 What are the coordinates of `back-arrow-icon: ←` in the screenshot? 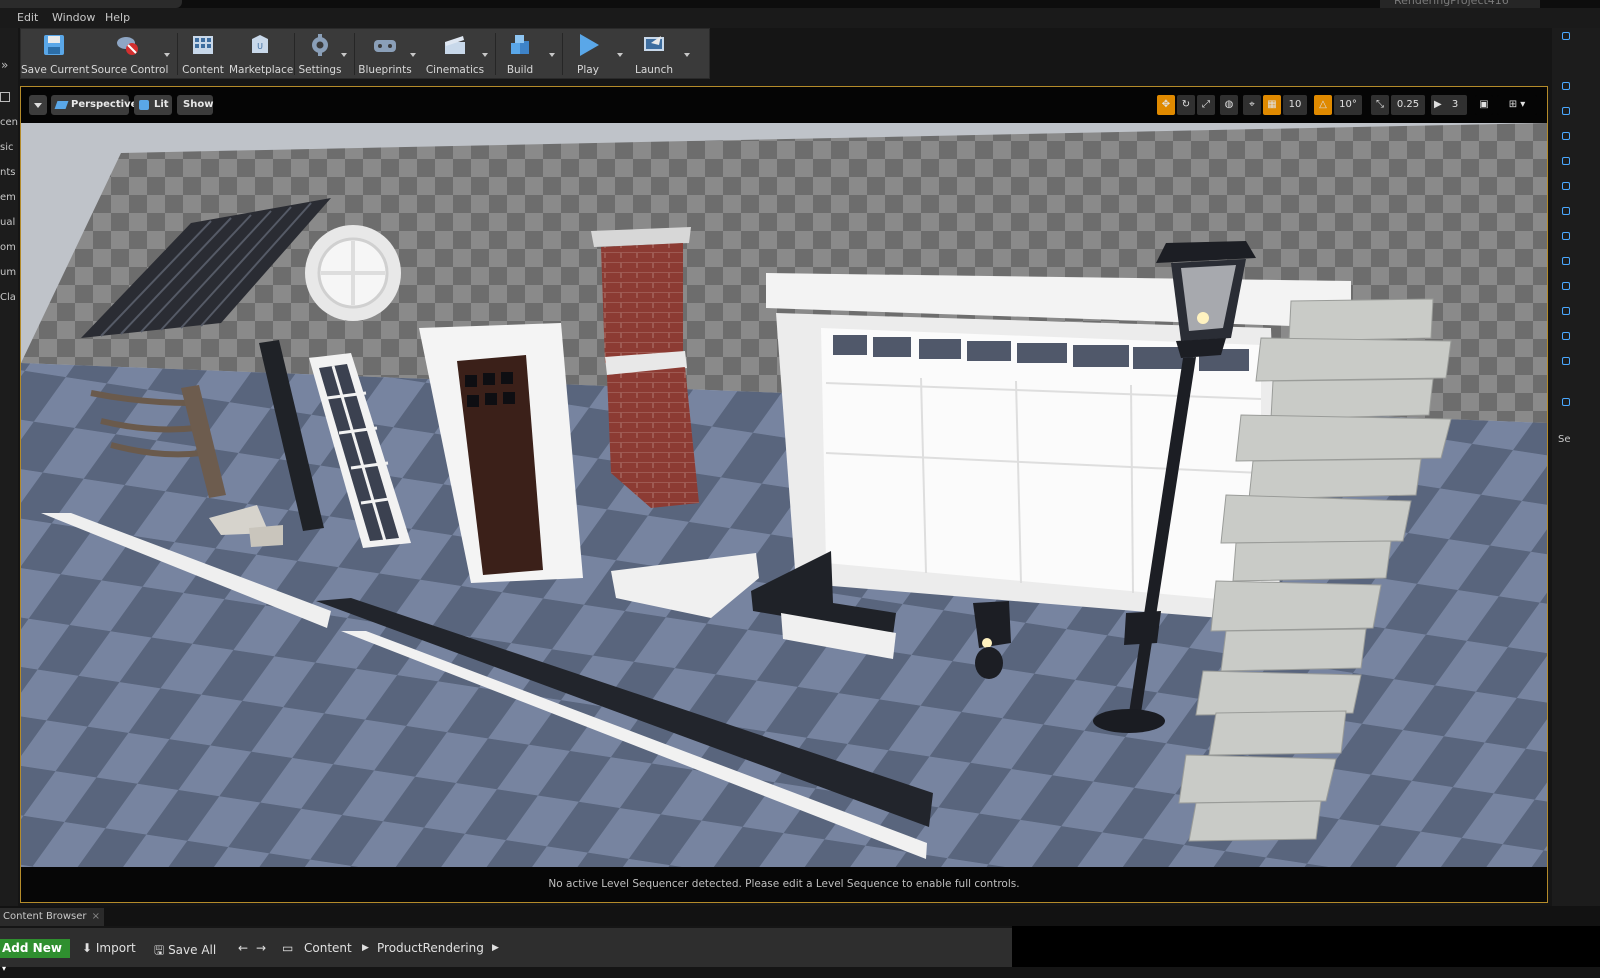 It's located at (243, 948).